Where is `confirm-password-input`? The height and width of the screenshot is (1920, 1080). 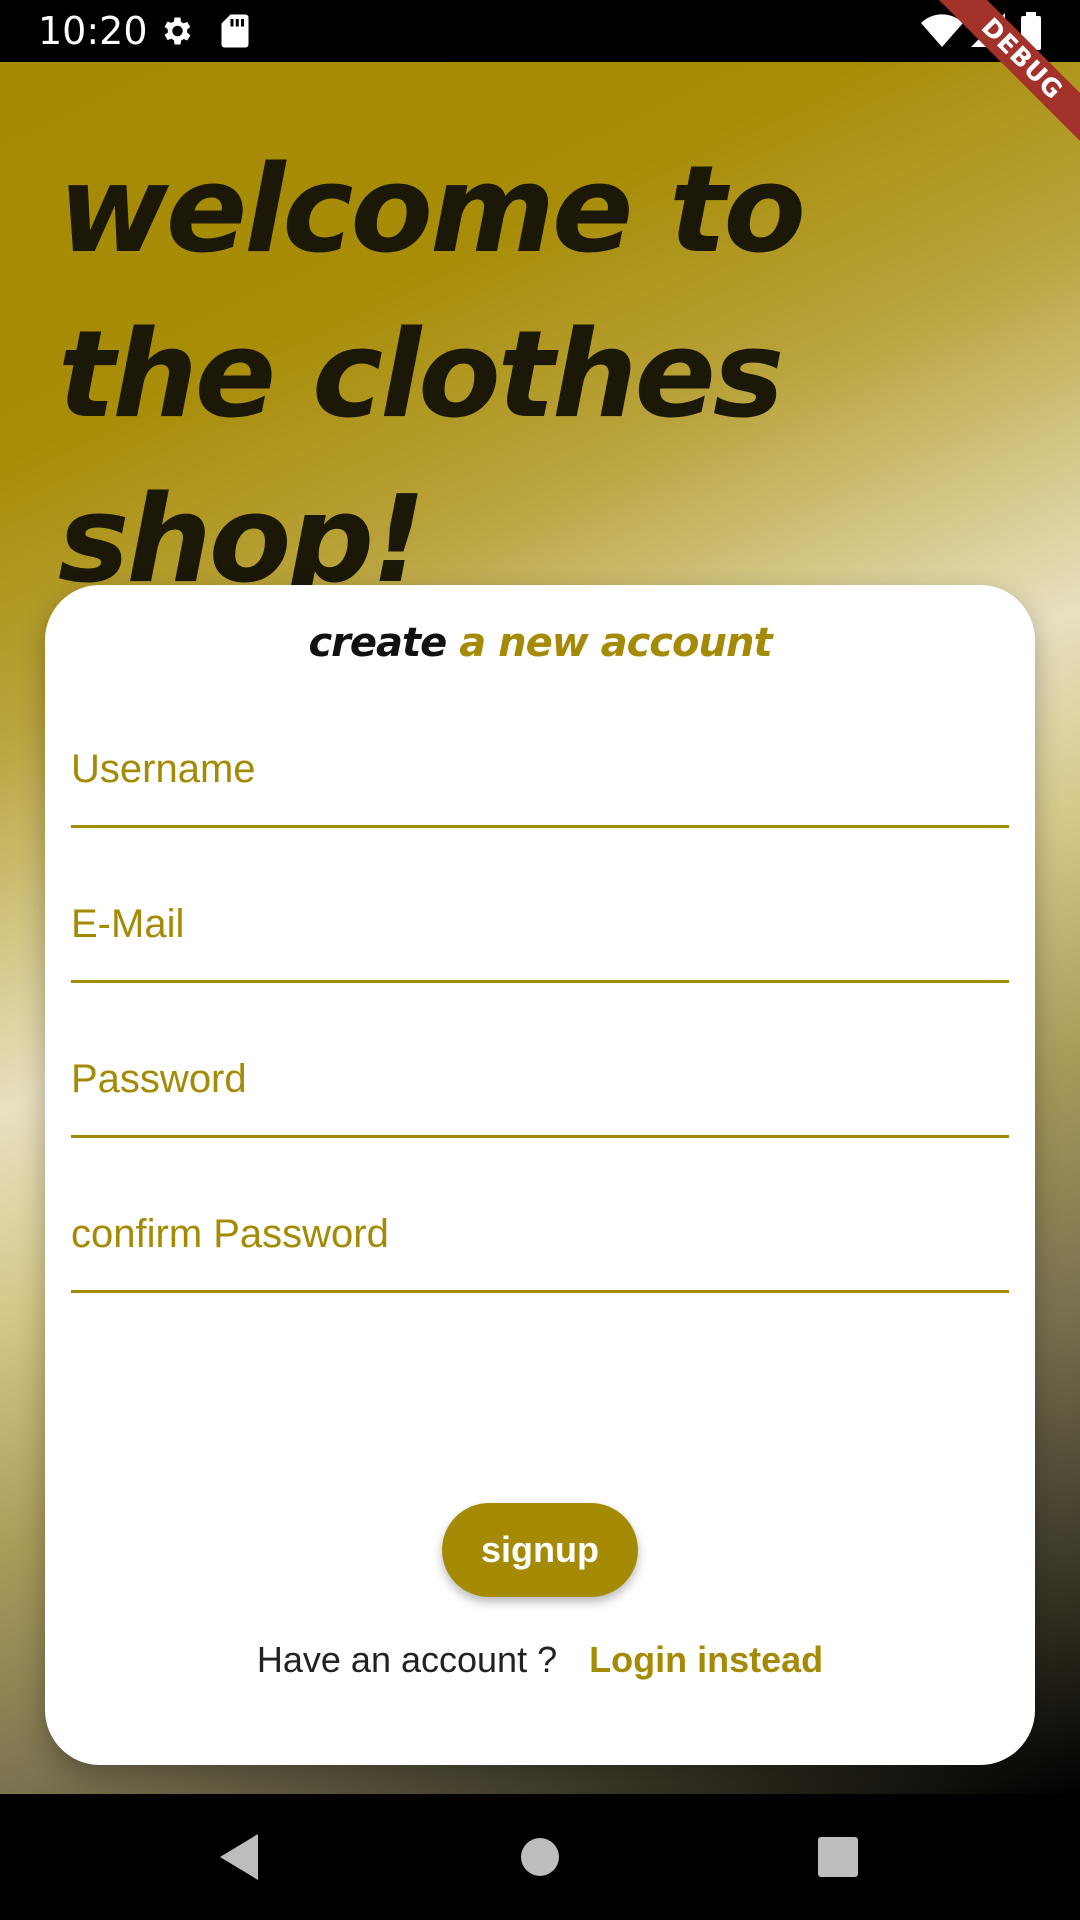
confirm-password-input is located at coordinates (542, 1241).